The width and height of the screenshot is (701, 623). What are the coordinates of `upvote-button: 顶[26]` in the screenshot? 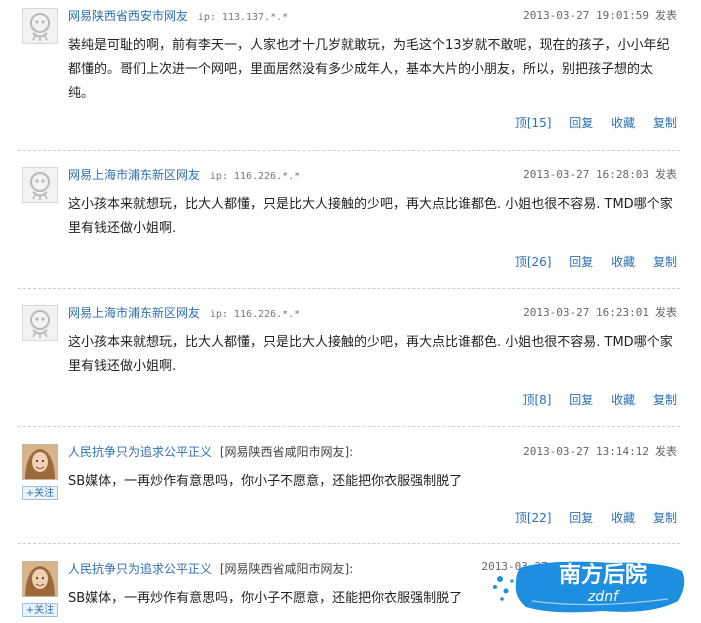 It's located at (533, 262).